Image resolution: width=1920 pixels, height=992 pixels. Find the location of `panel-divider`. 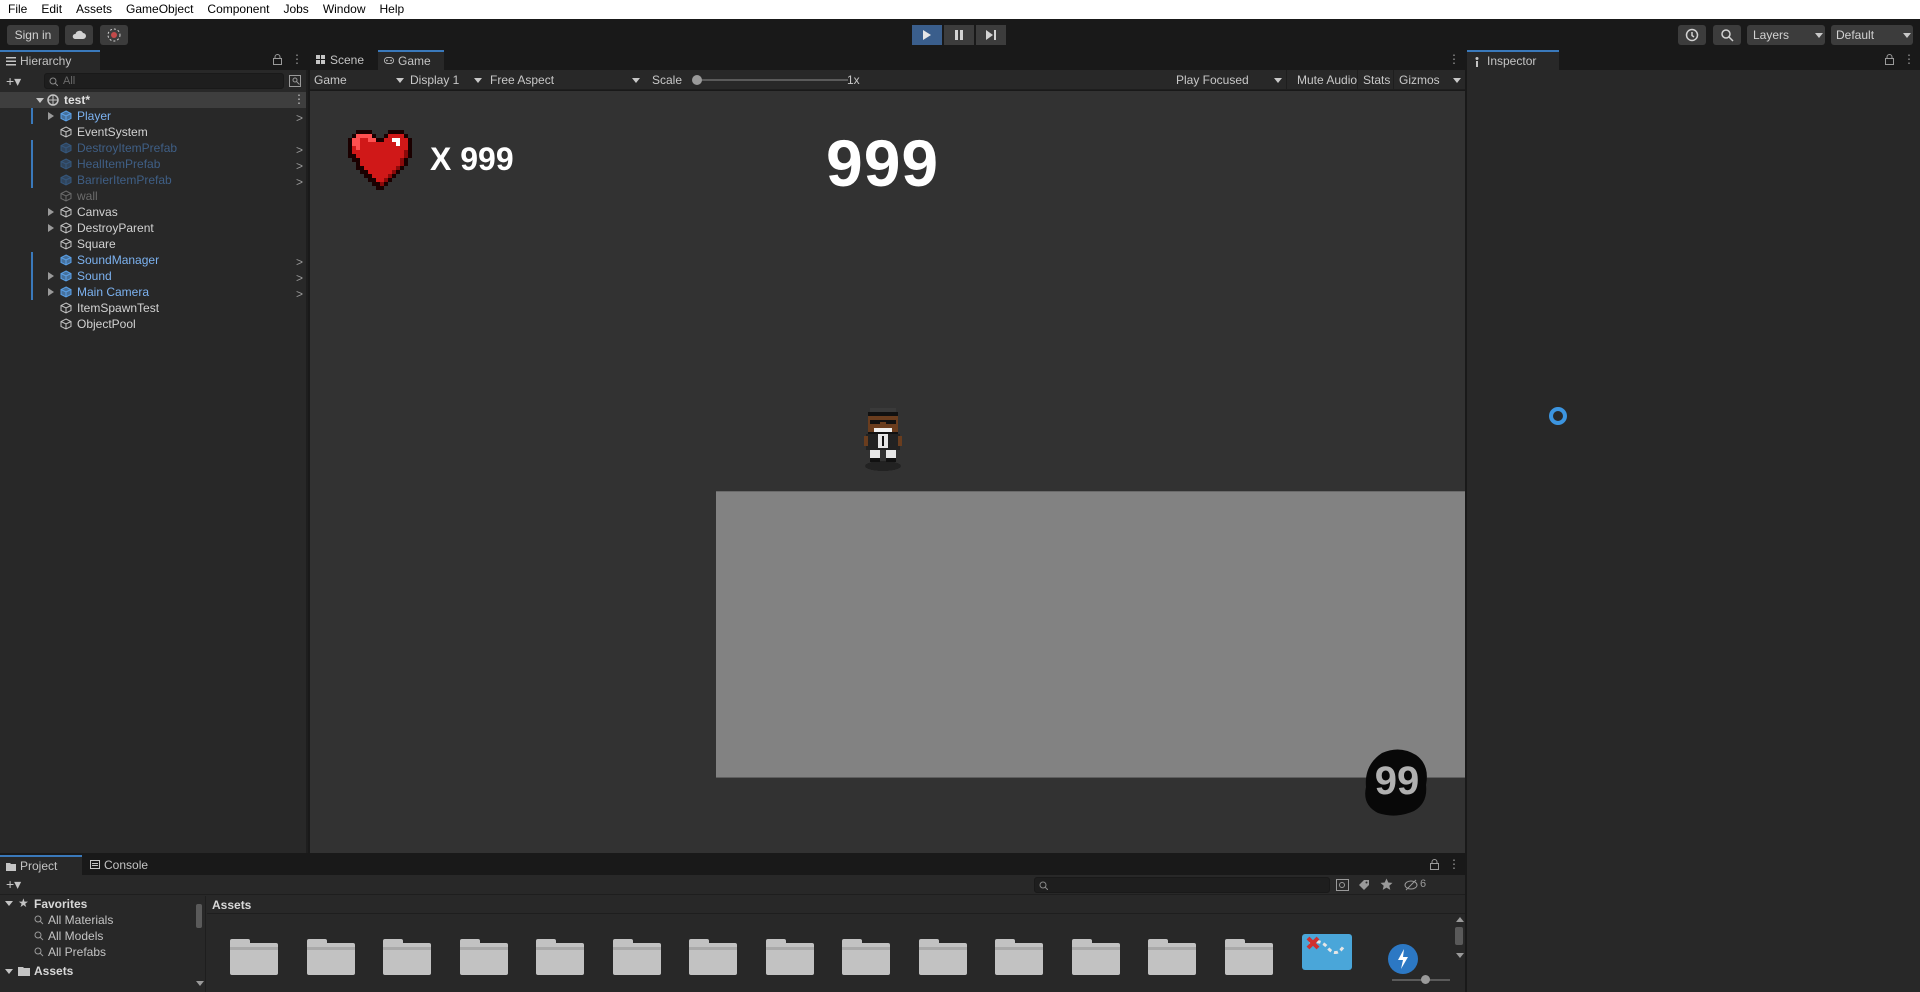

panel-divider is located at coordinates (307, 461).